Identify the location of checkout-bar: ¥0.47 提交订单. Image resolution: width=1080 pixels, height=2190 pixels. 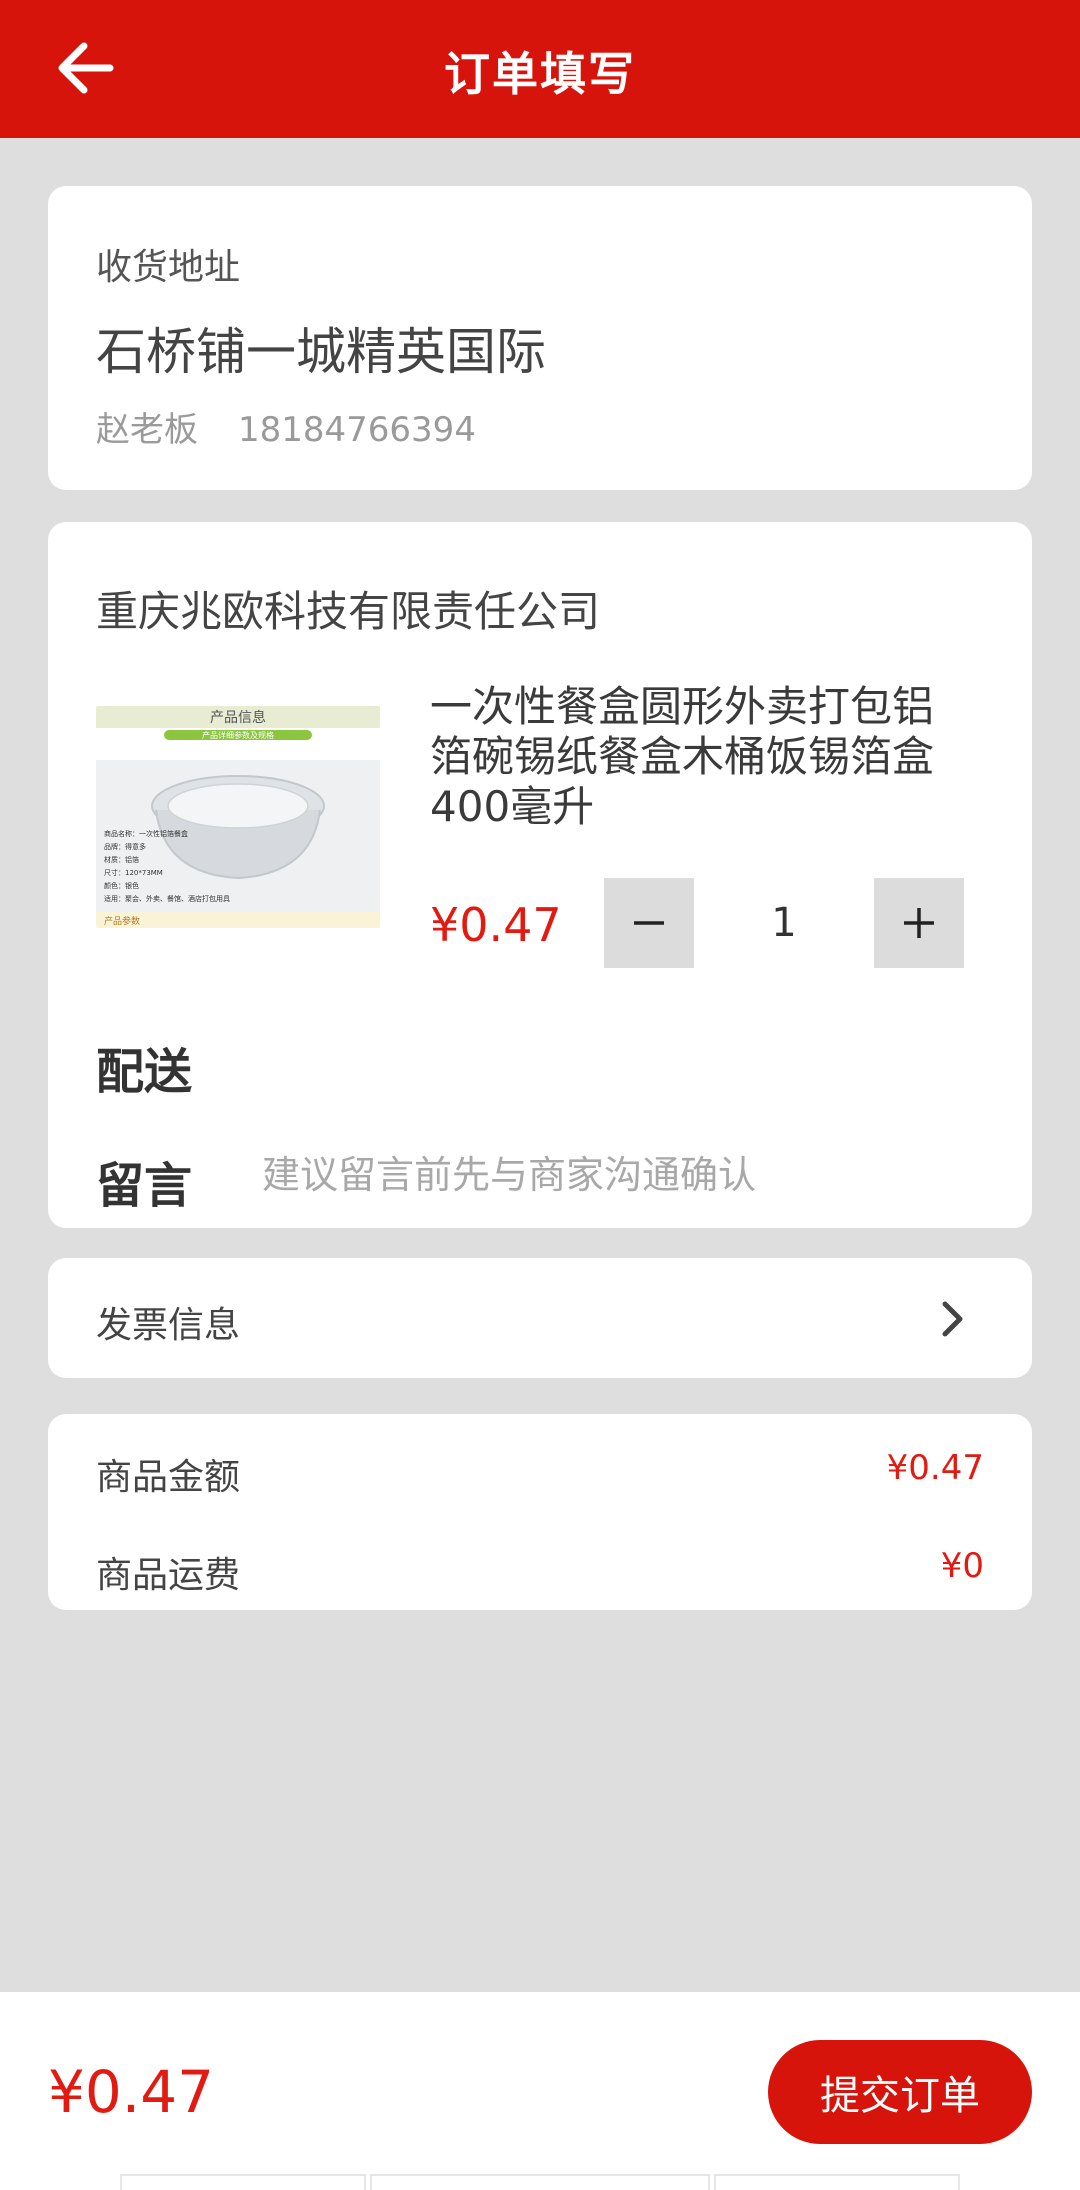
(540, 2091).